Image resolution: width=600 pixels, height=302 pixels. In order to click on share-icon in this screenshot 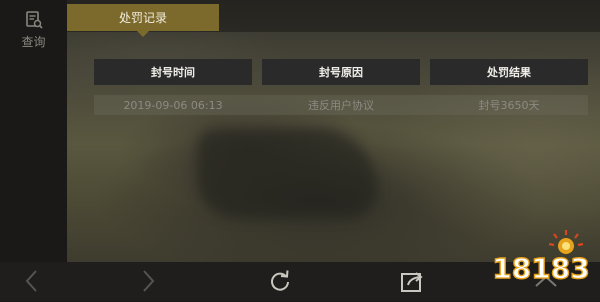, I will do `click(412, 282)`.